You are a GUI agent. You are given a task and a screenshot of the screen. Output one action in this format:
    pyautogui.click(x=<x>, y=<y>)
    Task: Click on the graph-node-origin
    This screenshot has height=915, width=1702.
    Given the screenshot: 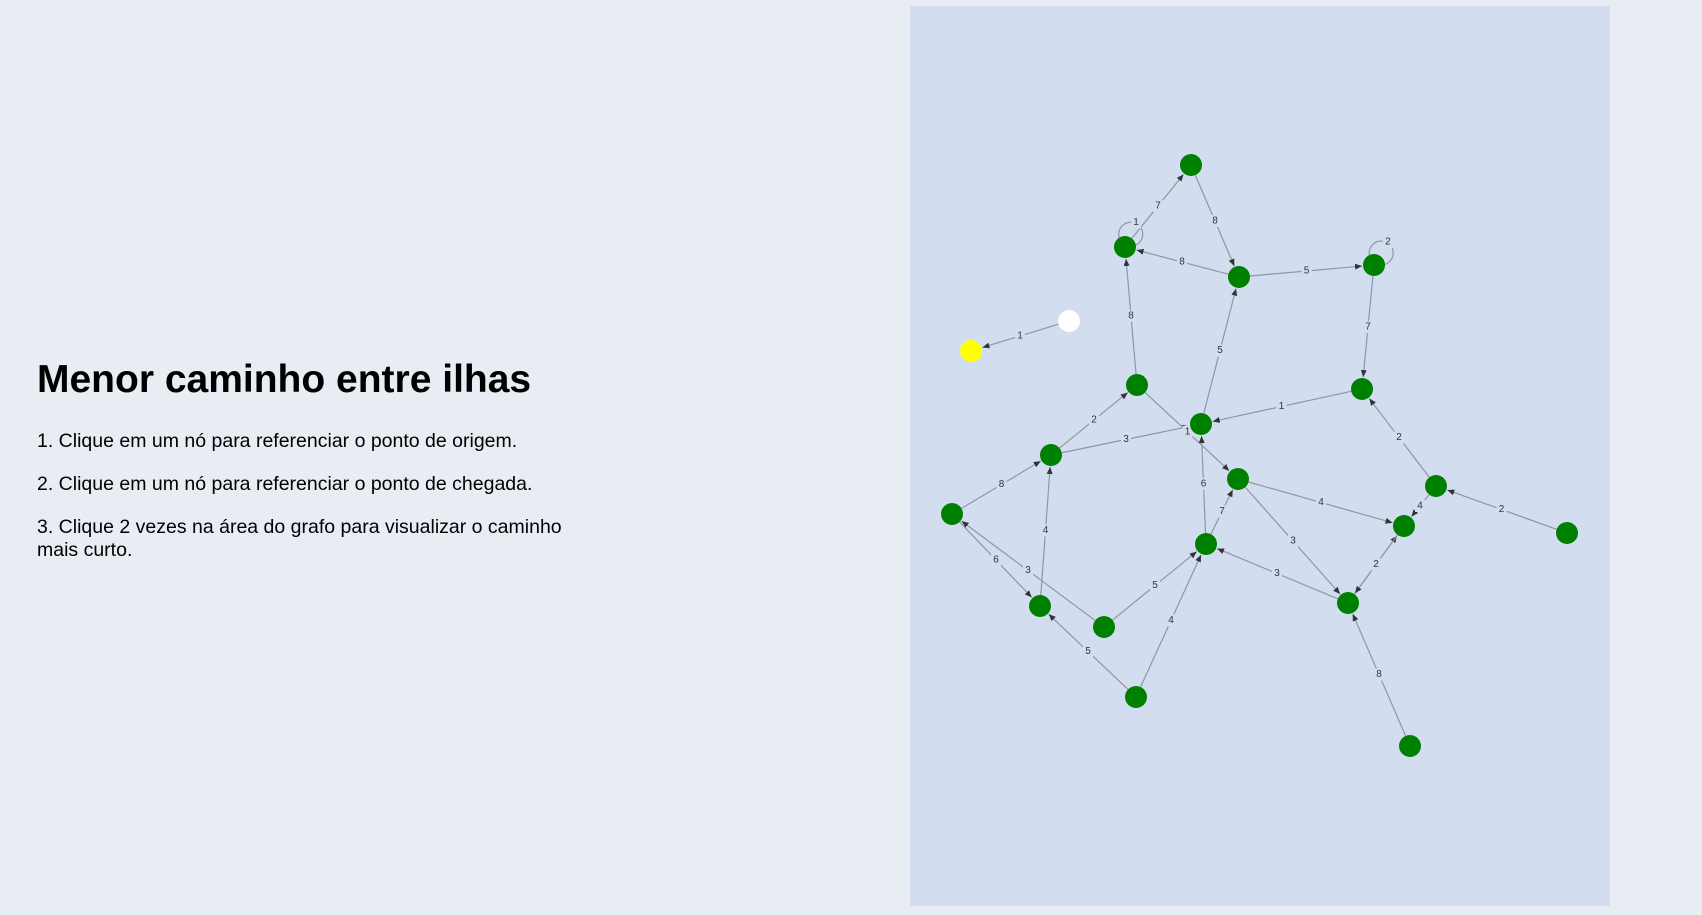 What is the action you would take?
    pyautogui.click(x=971, y=351)
    